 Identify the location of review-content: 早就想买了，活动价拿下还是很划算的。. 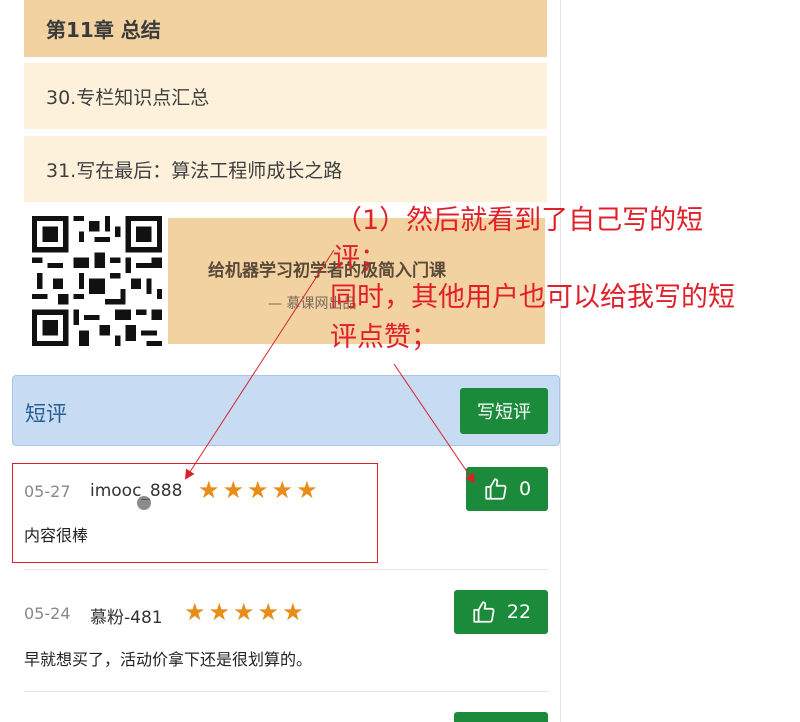
(168, 659).